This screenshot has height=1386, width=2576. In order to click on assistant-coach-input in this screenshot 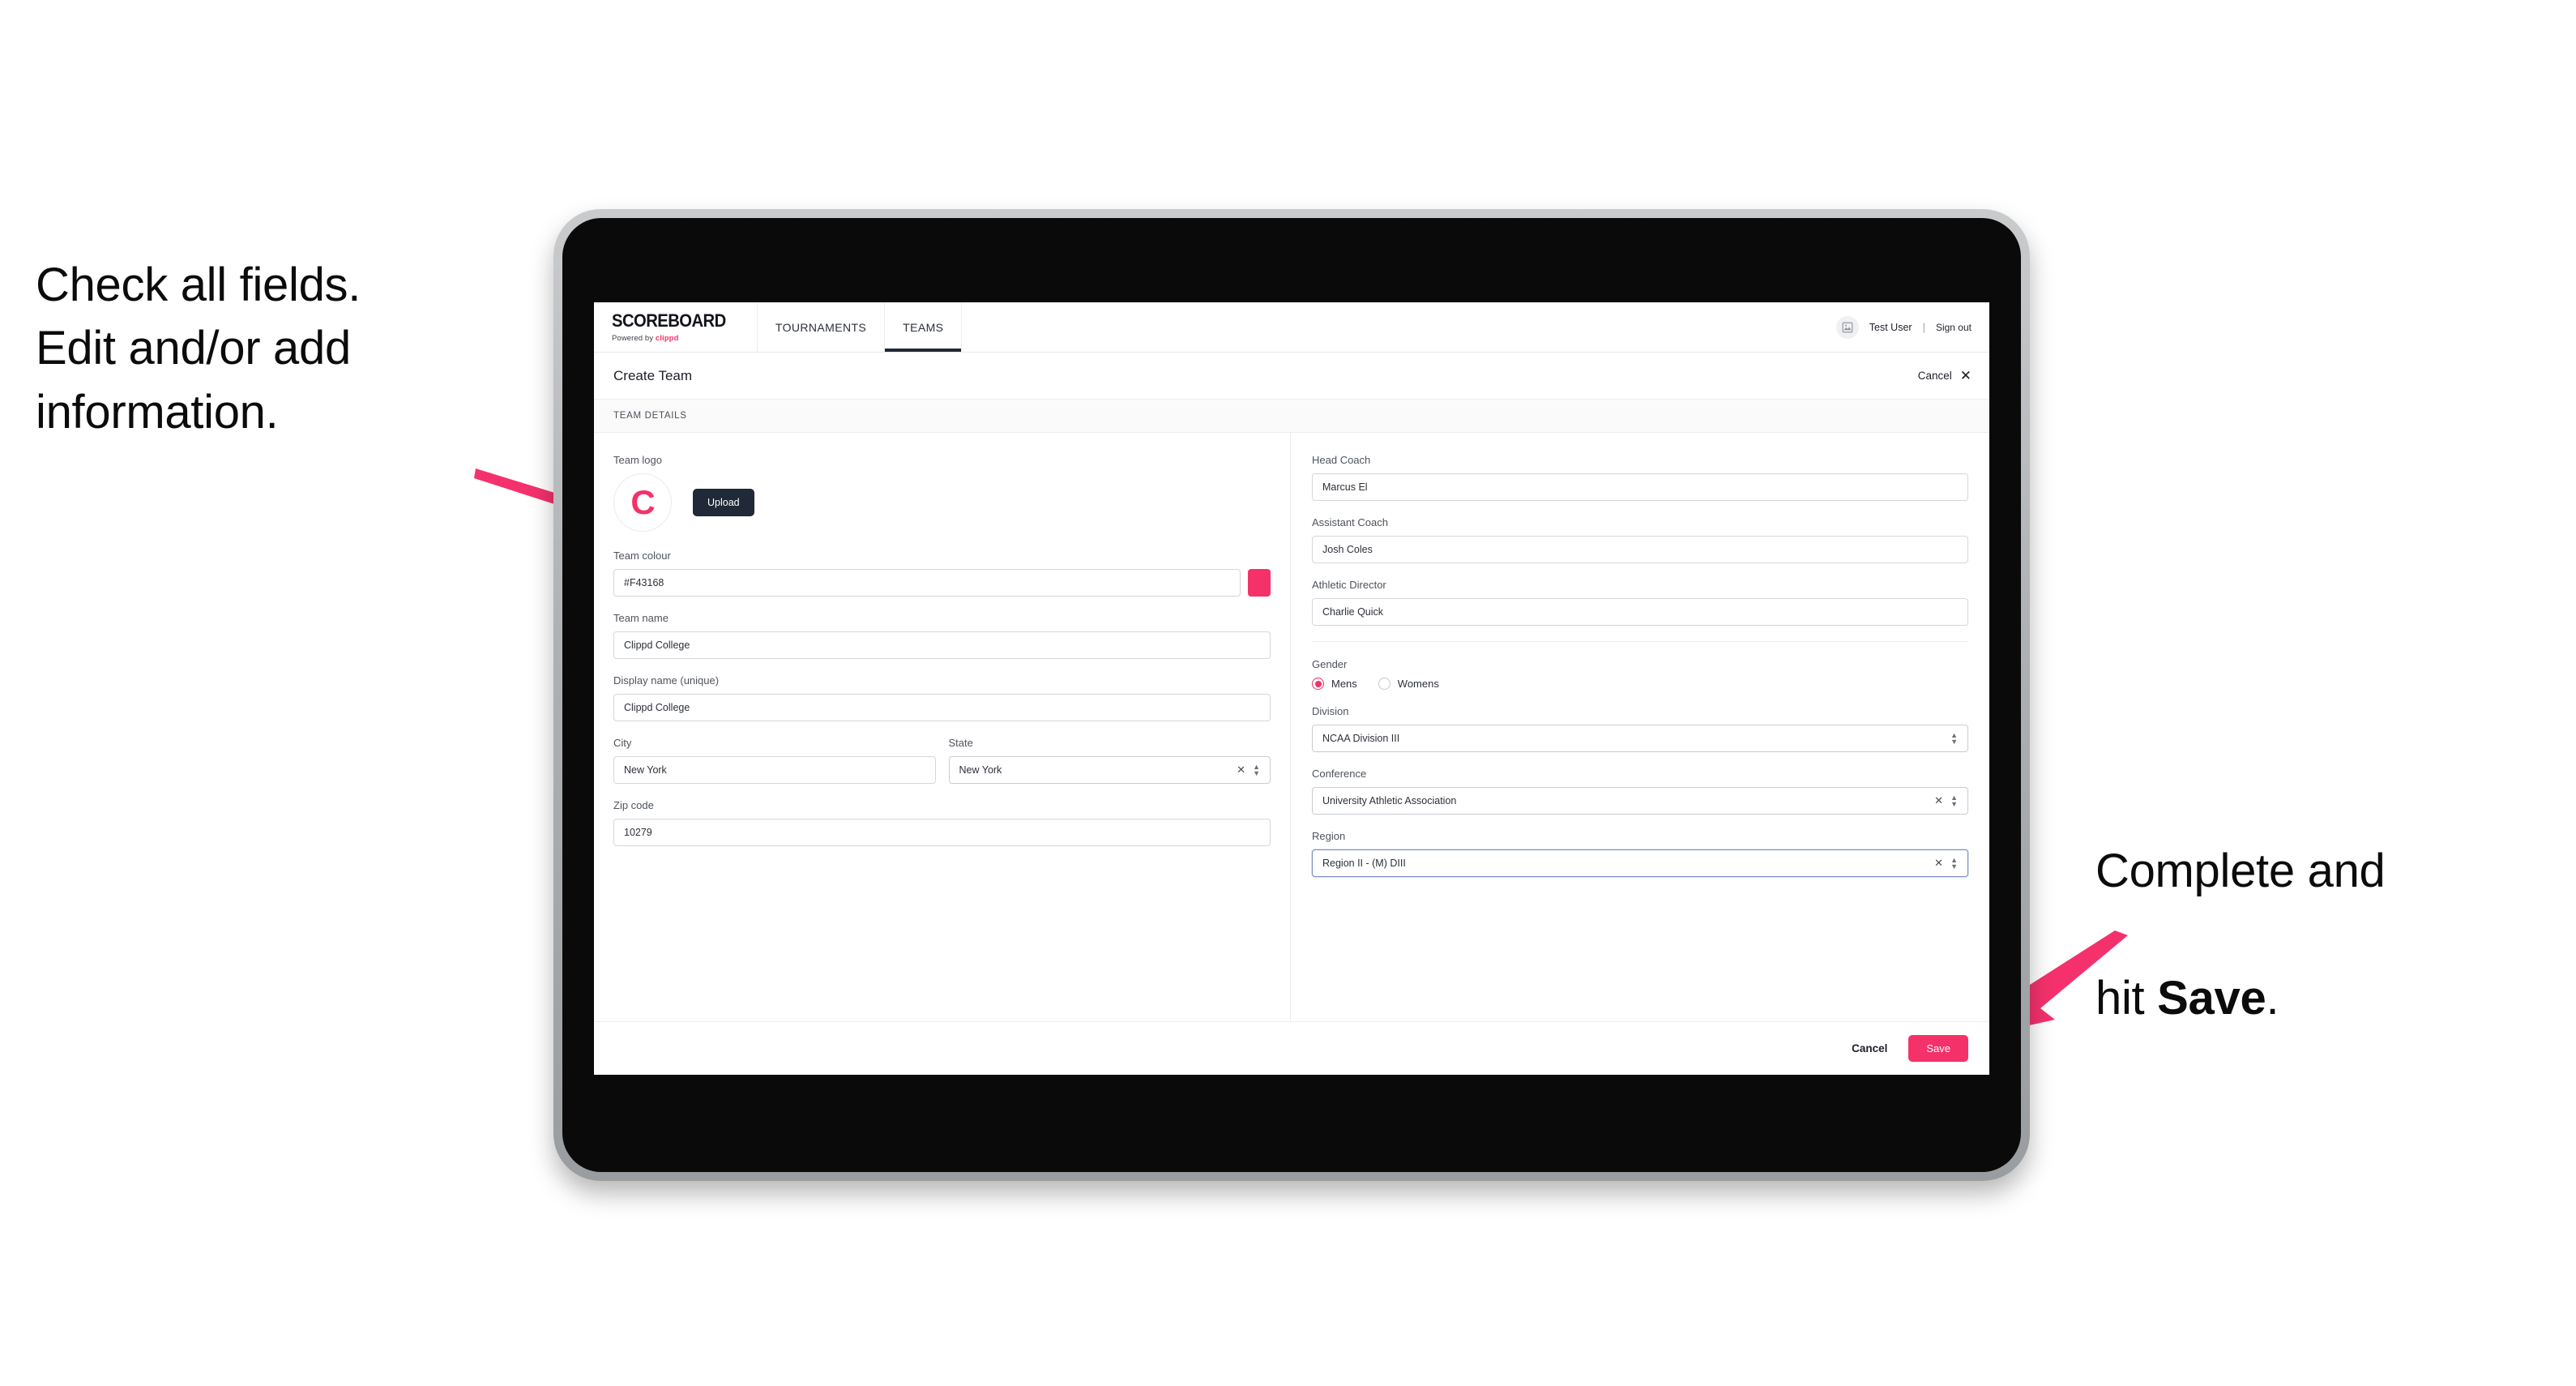, I will do `click(1640, 549)`.